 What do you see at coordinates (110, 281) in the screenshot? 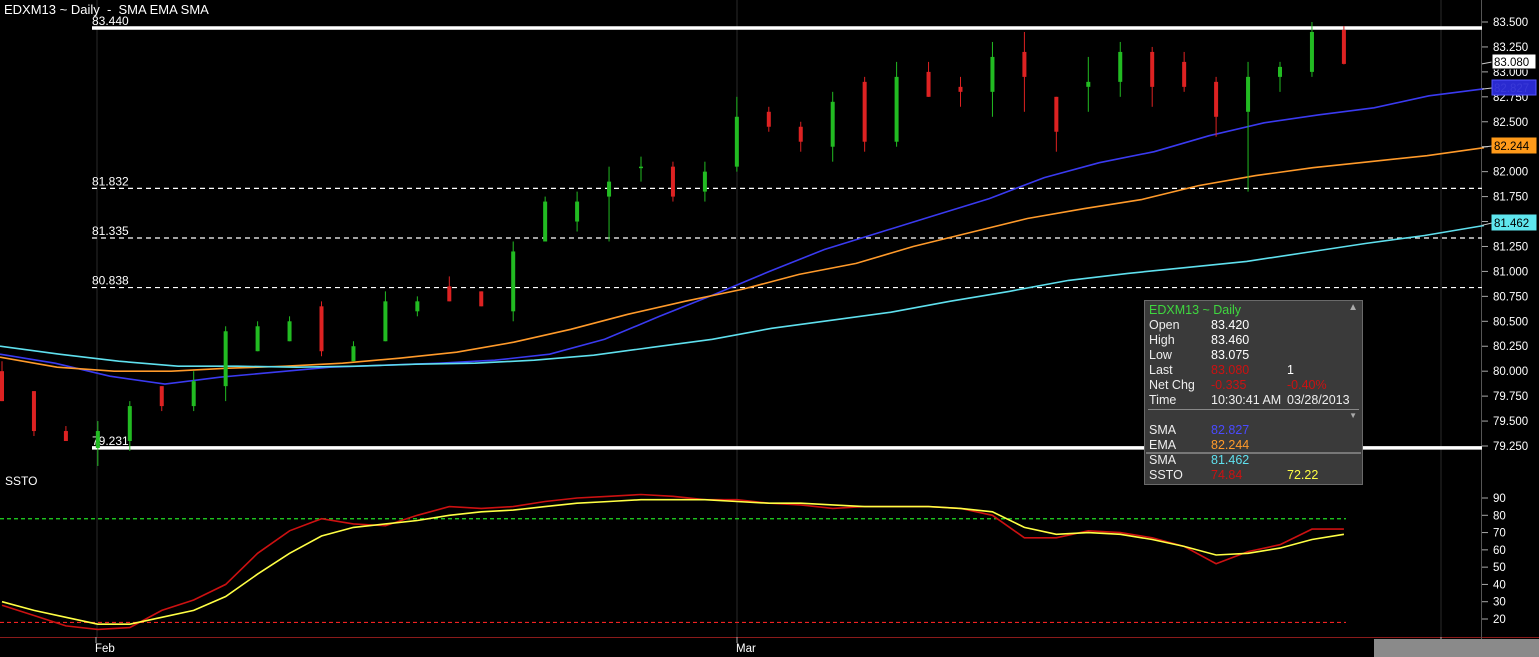
I see `level-label: 80.838` at bounding box center [110, 281].